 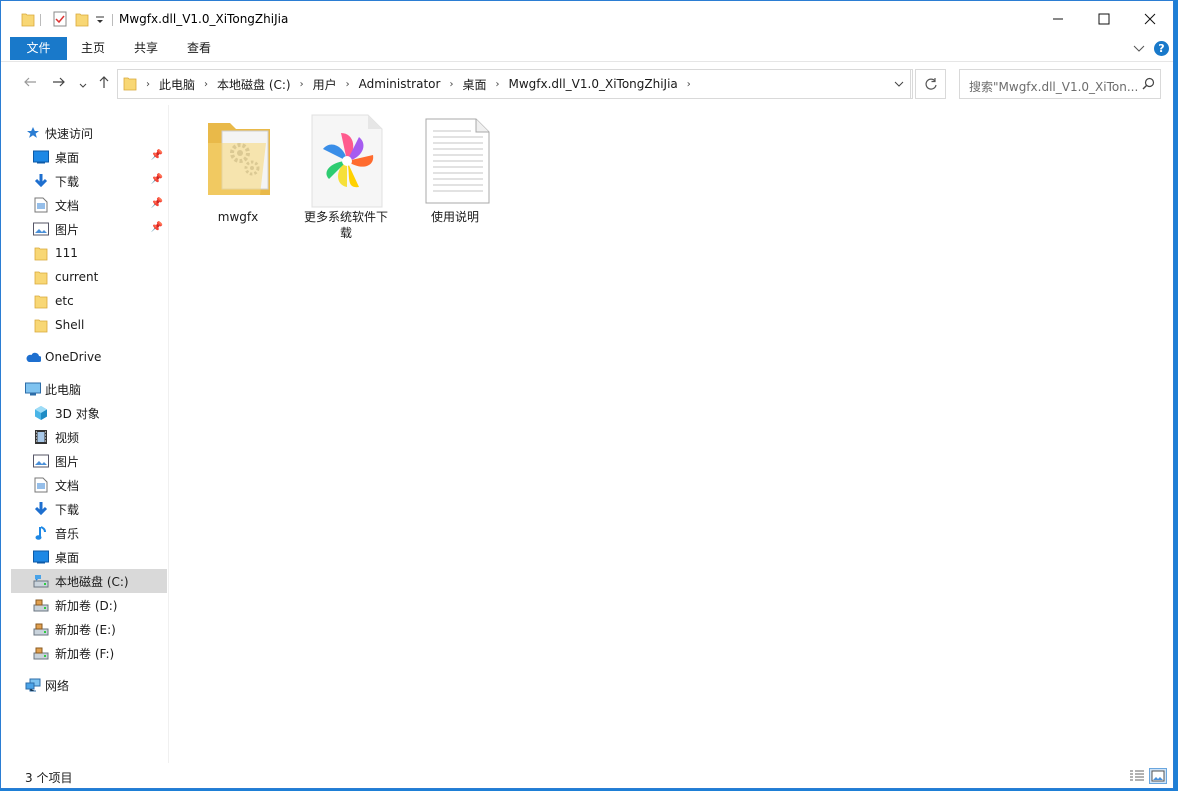 I want to click on sidebar-item-111: 111, so click(x=100, y=253).